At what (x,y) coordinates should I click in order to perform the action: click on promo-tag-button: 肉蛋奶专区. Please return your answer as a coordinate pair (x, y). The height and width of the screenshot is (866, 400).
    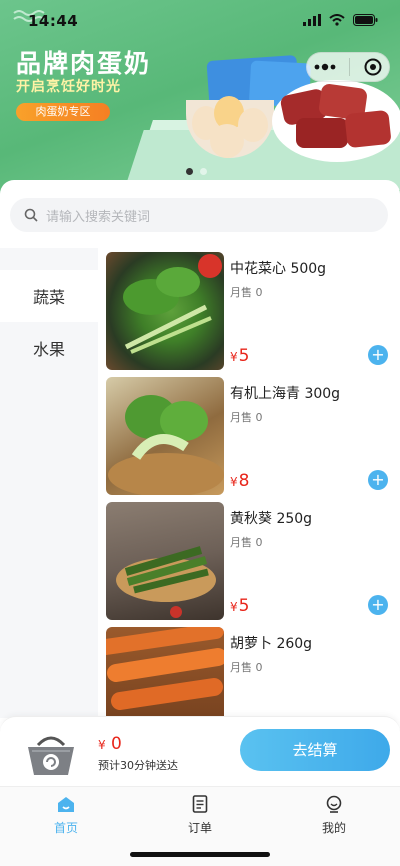
    Looking at the image, I should click on (63, 112).